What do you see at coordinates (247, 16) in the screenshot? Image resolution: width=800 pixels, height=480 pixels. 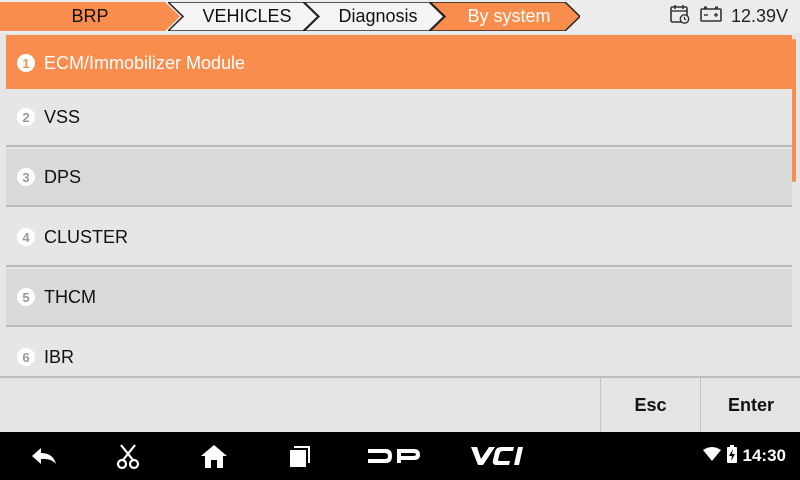 I see `breadcrumb-label-vehicles: VEHICLES` at bounding box center [247, 16].